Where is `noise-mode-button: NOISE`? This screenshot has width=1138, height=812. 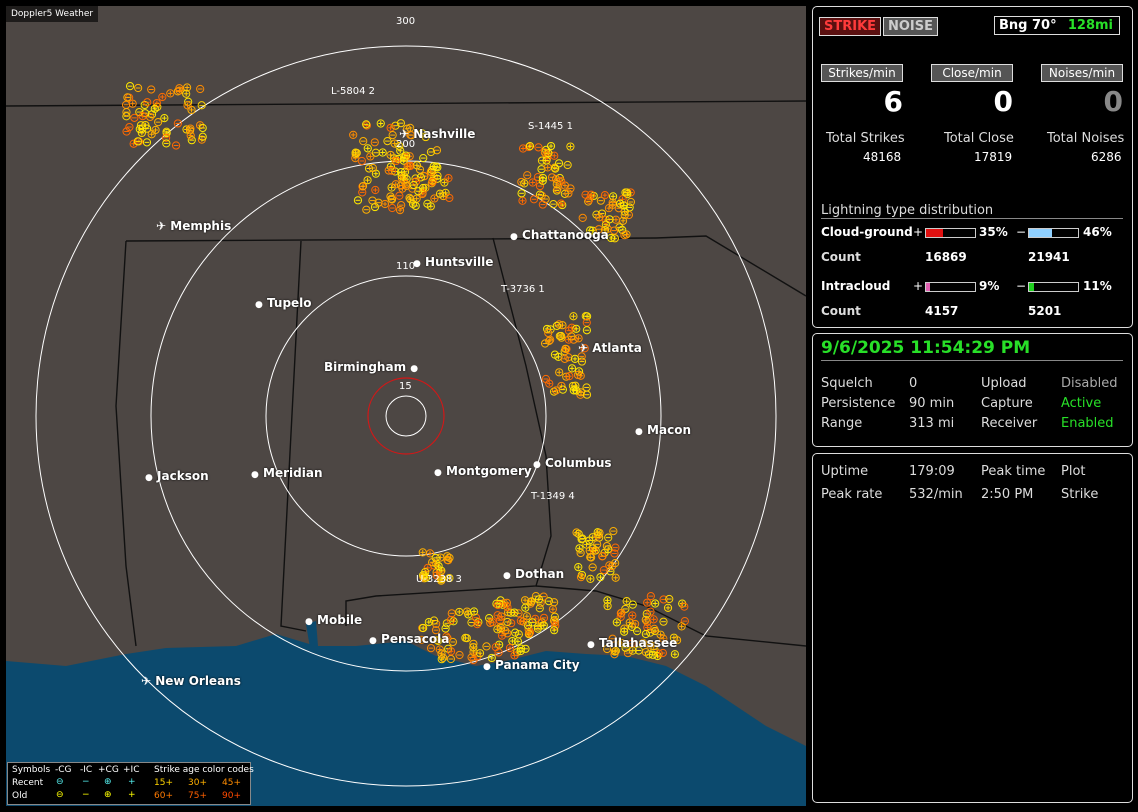
noise-mode-button: NOISE is located at coordinates (911, 26).